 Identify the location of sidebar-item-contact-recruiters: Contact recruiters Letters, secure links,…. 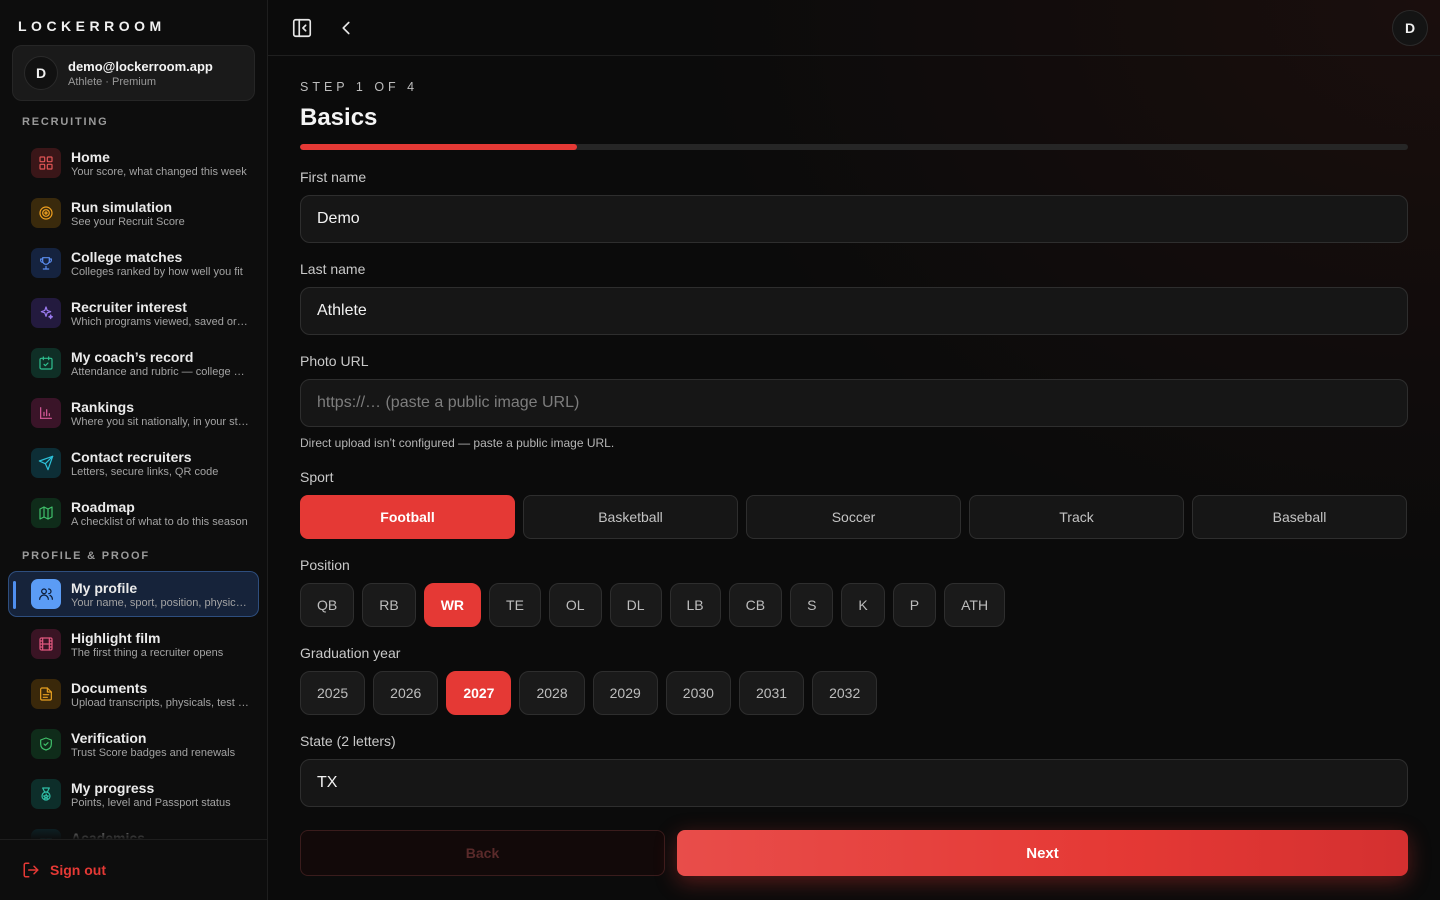
(133, 463).